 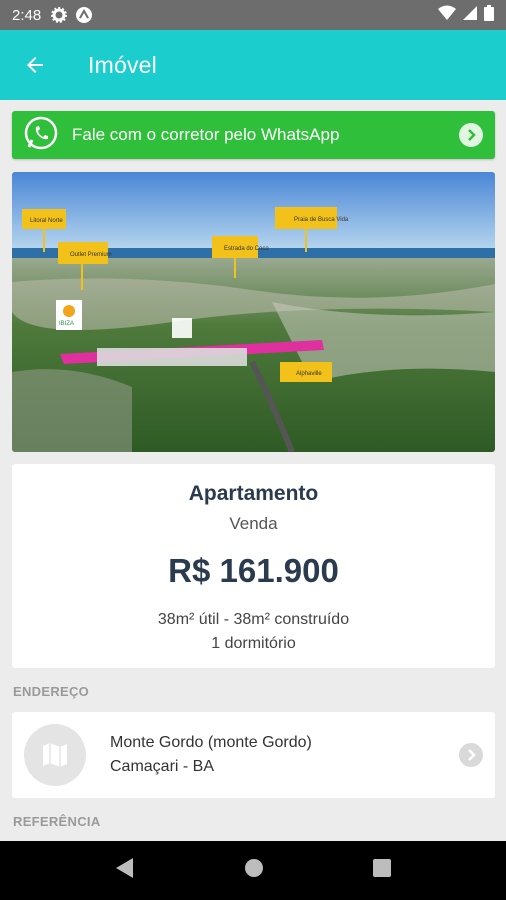 What do you see at coordinates (253, 619) in the screenshot?
I see `area-info: 38m² útil - 38m² construído` at bounding box center [253, 619].